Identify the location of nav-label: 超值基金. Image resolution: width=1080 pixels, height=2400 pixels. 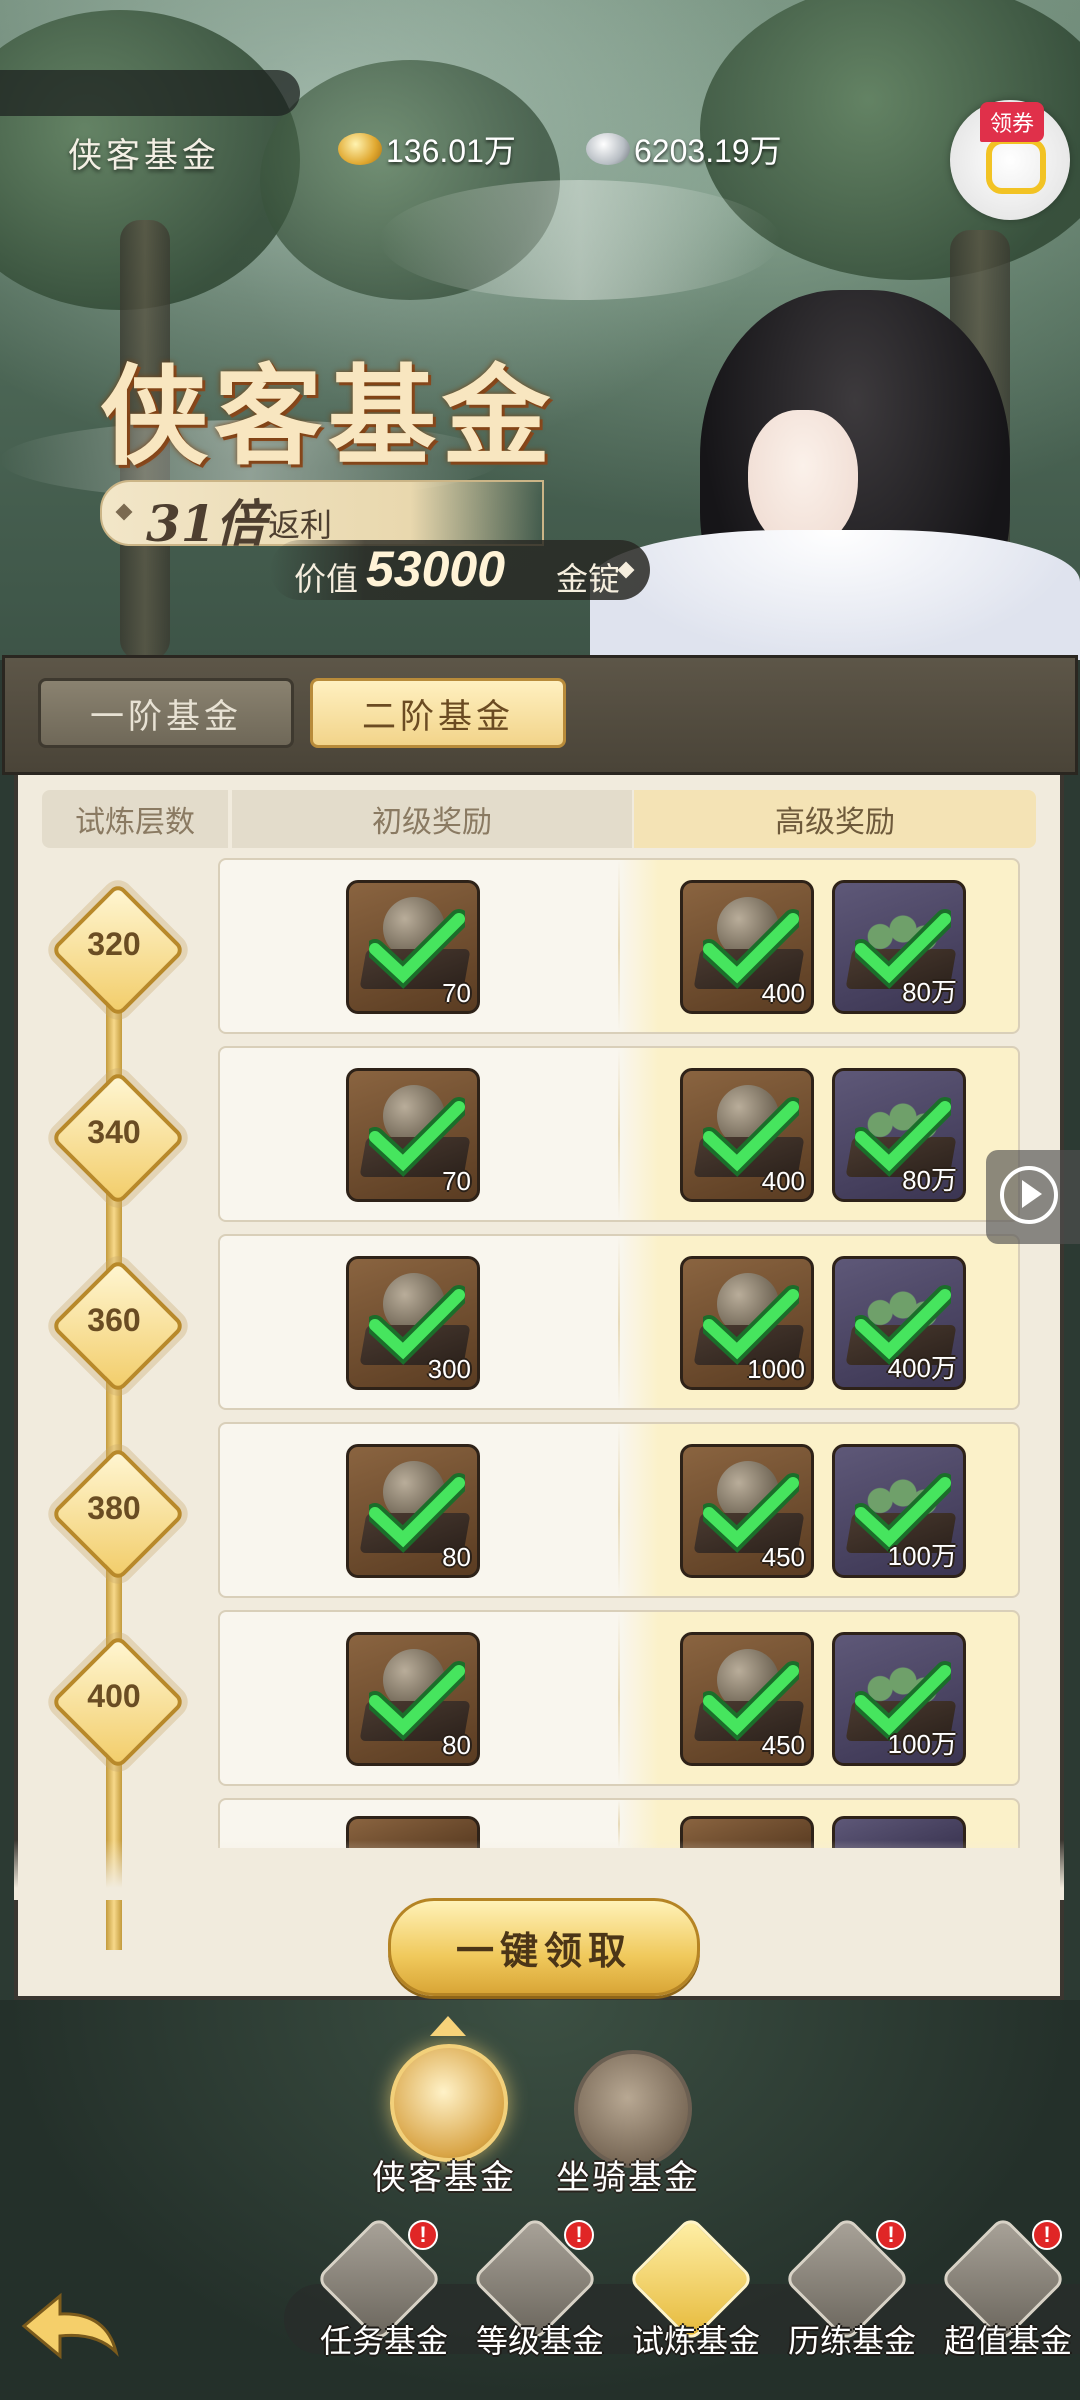
(1007, 2341).